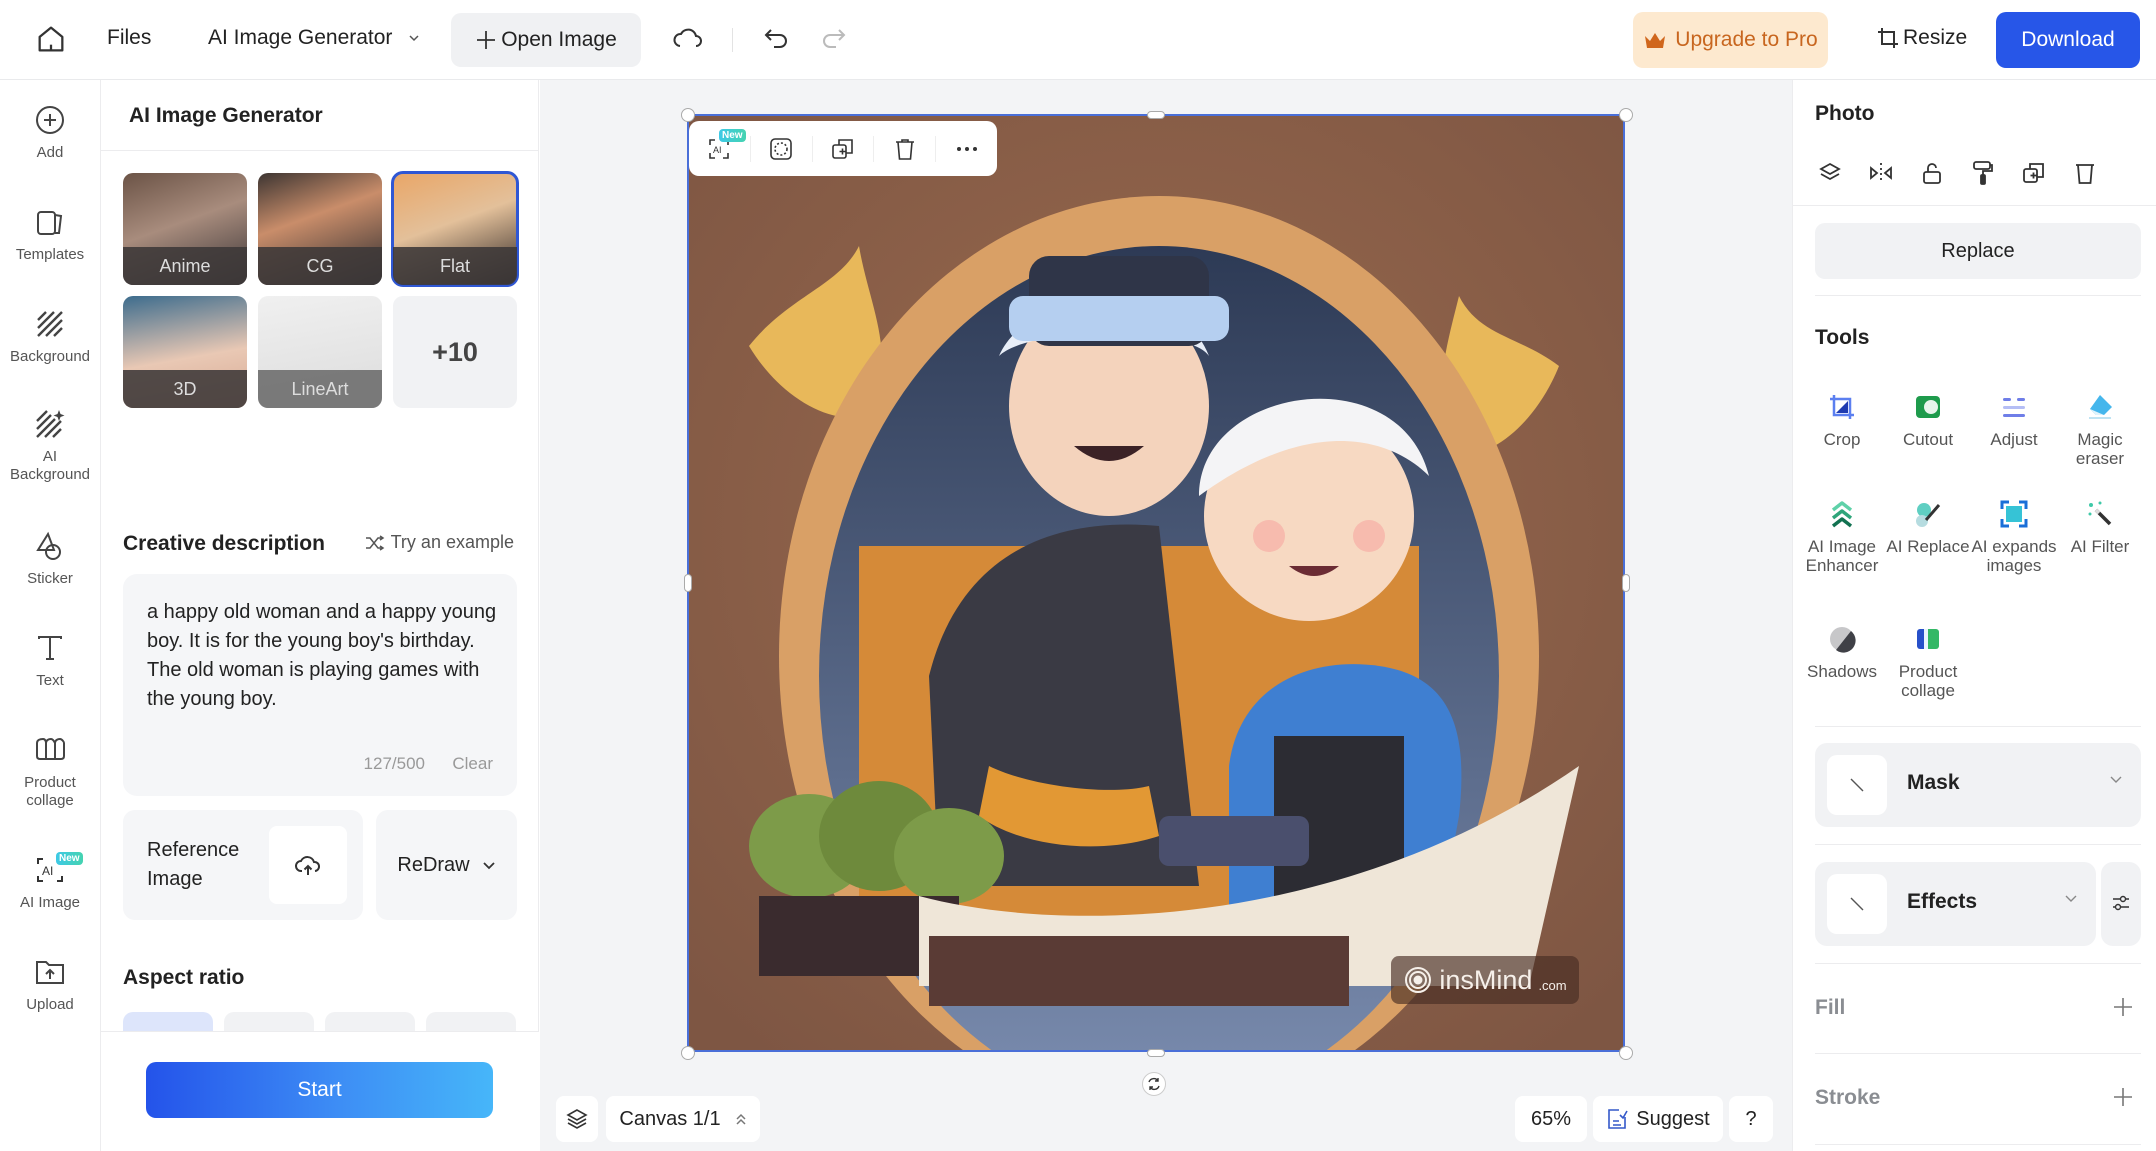  Describe the element at coordinates (688, 583) in the screenshot. I see `resize-handle-left` at that location.